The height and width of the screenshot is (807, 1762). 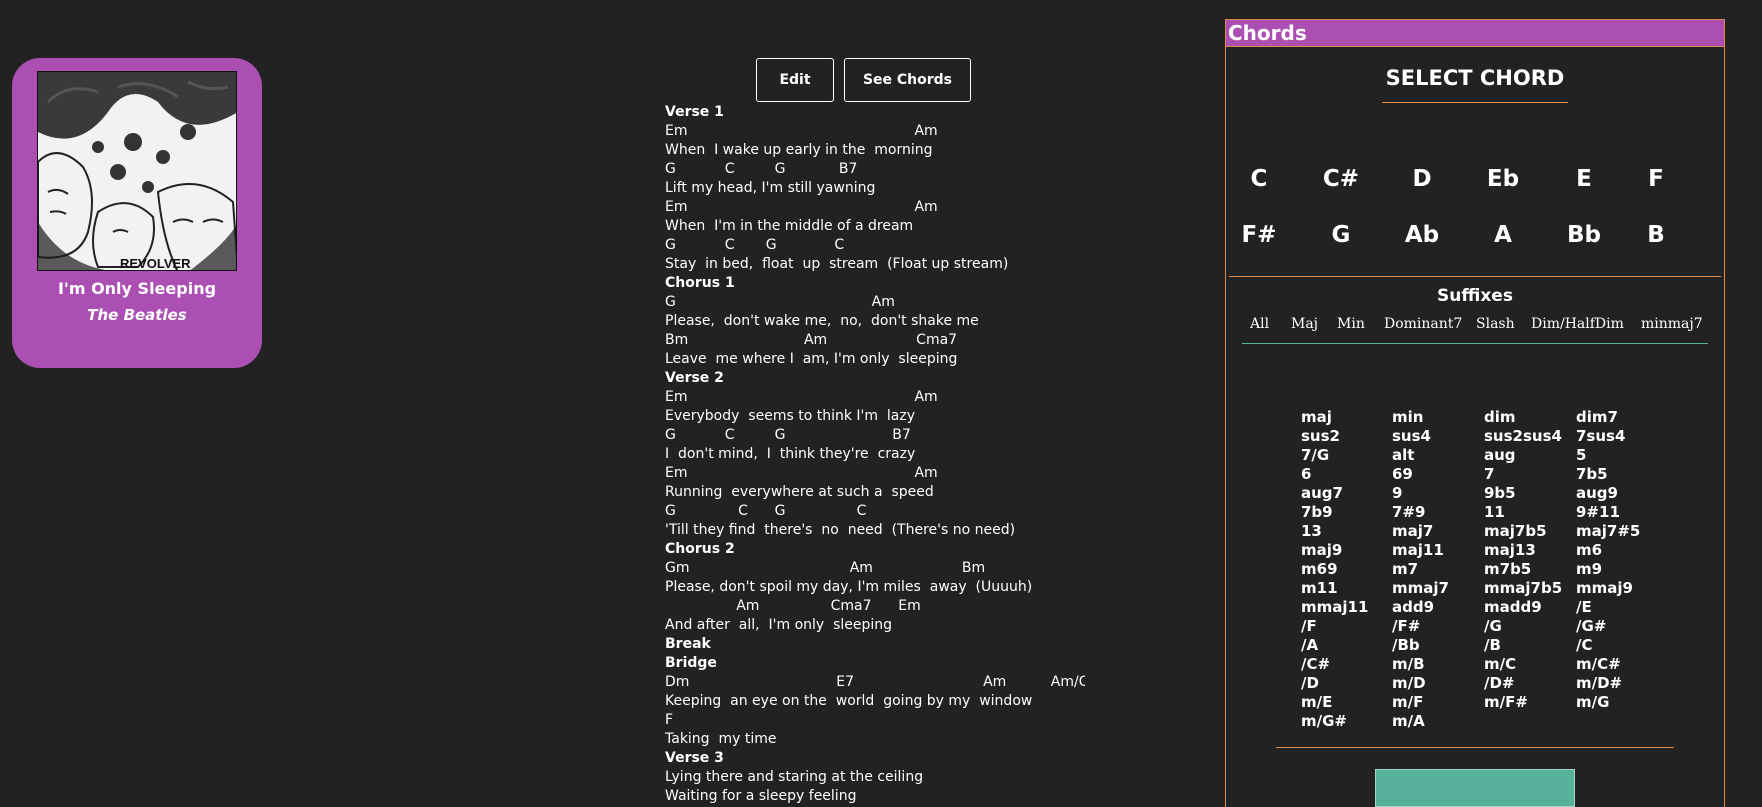 I want to click on chord-suffix-option: sus4, so click(x=1411, y=436).